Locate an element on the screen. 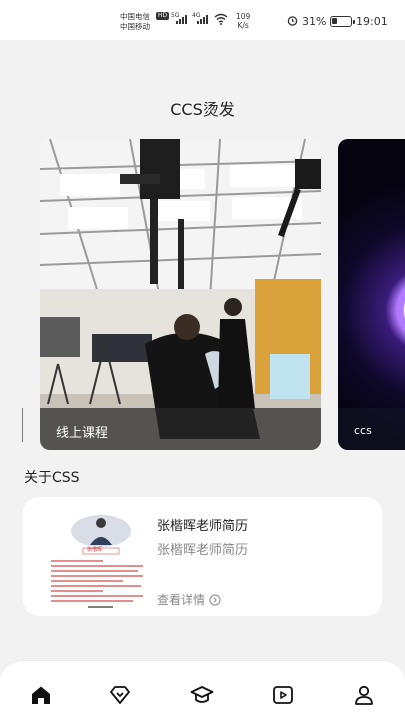  graduation-cap-icon is located at coordinates (202, 694).